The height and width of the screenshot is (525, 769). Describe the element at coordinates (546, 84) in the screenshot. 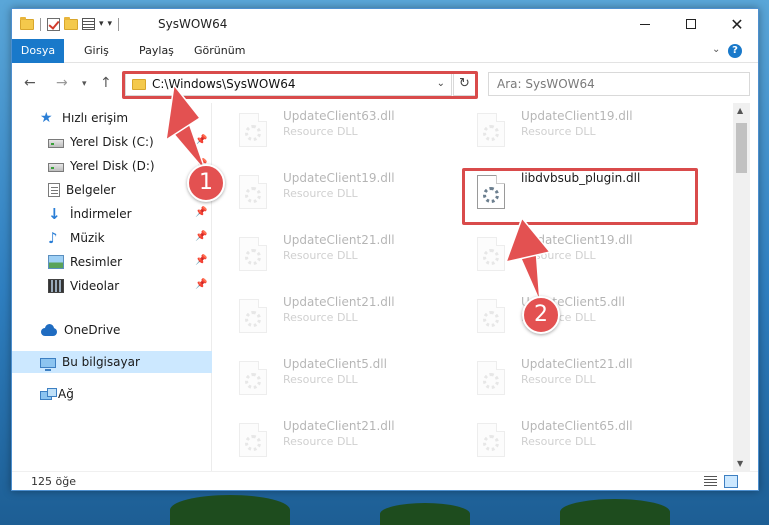

I see `search-placeholder: Ara: SysWOW64` at that location.